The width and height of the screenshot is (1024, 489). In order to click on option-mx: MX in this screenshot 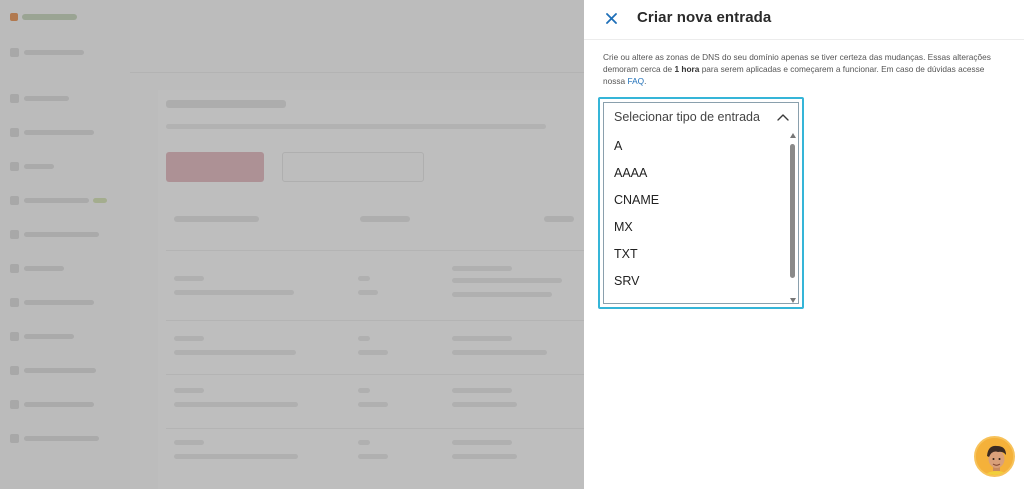, I will do `click(697, 227)`.